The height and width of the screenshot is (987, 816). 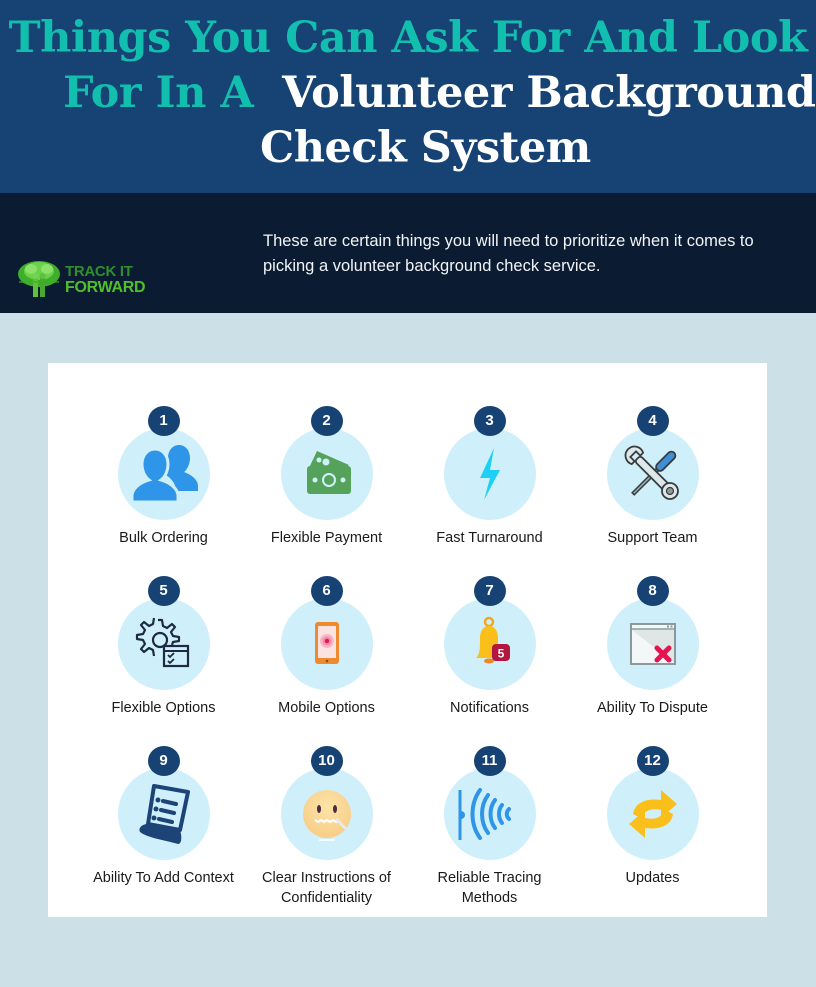 I want to click on feature-label: Clear Instructions of Confidentiality, so click(x=326, y=888).